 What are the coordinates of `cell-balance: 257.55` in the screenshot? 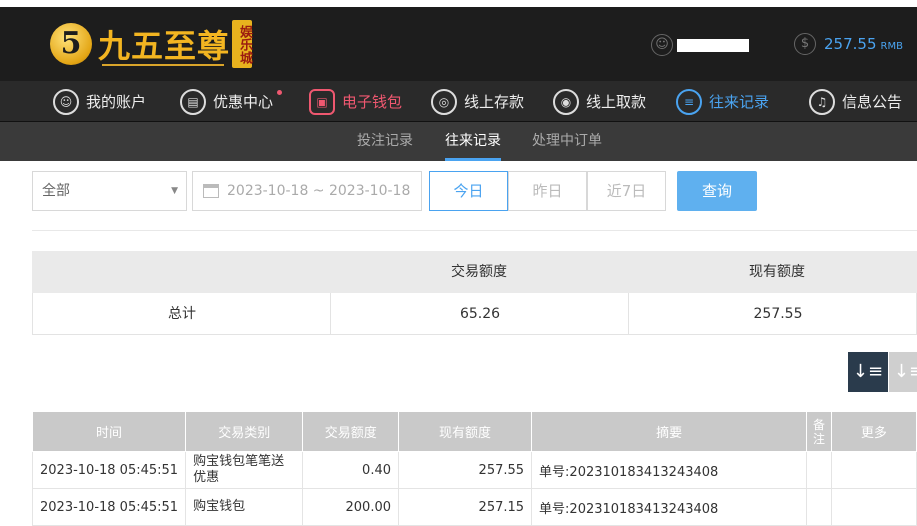 It's located at (465, 470).